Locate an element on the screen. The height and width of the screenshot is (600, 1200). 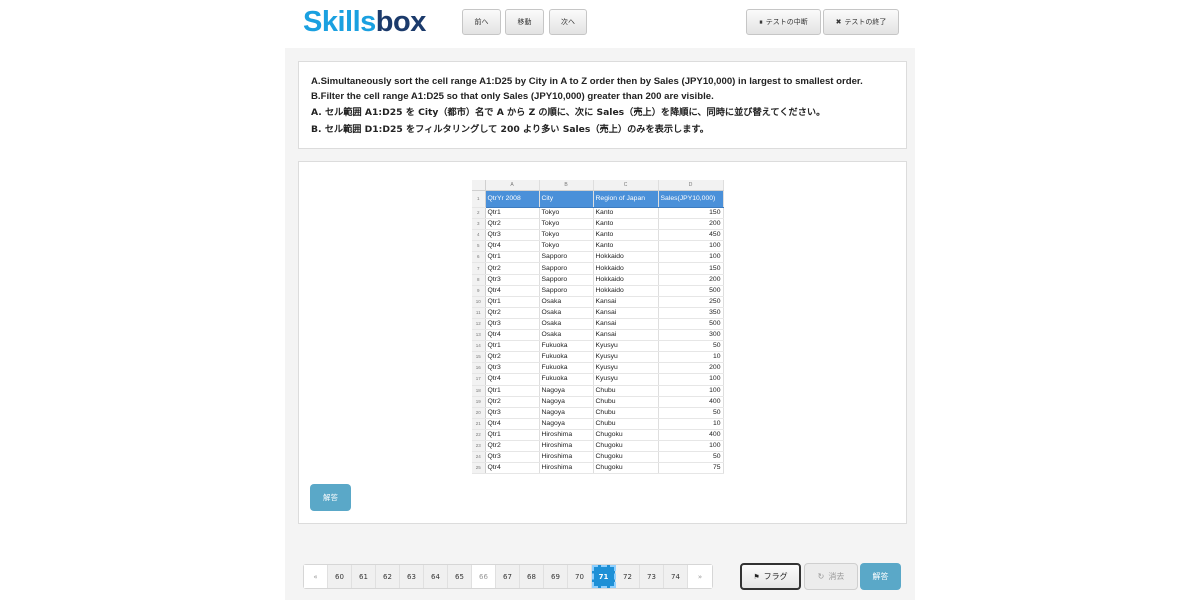
pause-icon: ⏸ is located at coordinates (761, 21).